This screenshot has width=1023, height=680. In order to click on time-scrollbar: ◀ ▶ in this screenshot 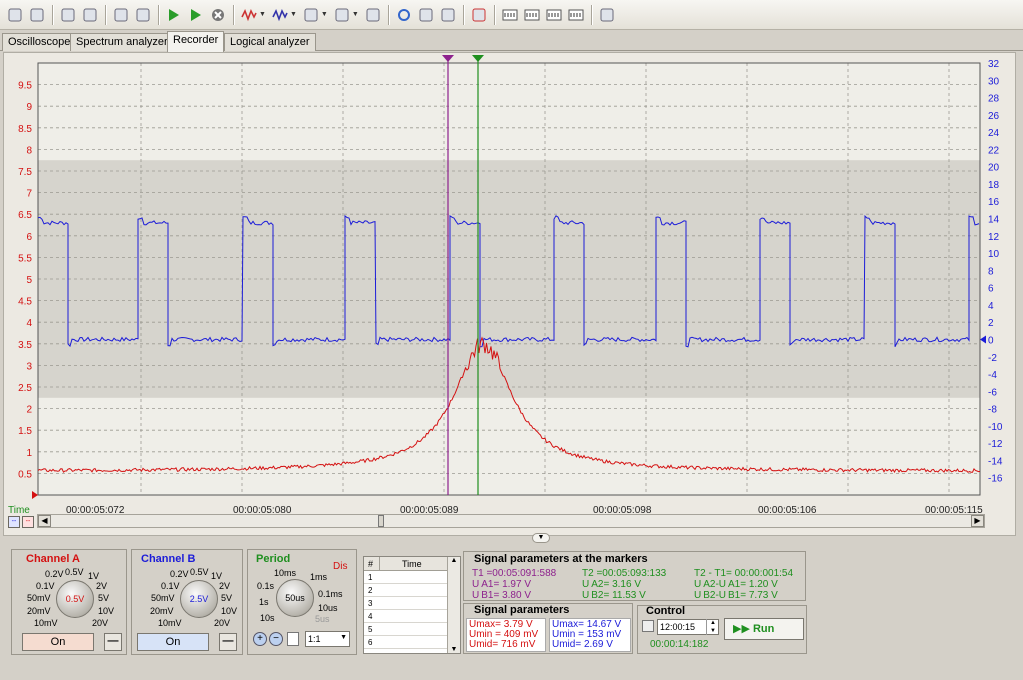, I will do `click(511, 521)`.